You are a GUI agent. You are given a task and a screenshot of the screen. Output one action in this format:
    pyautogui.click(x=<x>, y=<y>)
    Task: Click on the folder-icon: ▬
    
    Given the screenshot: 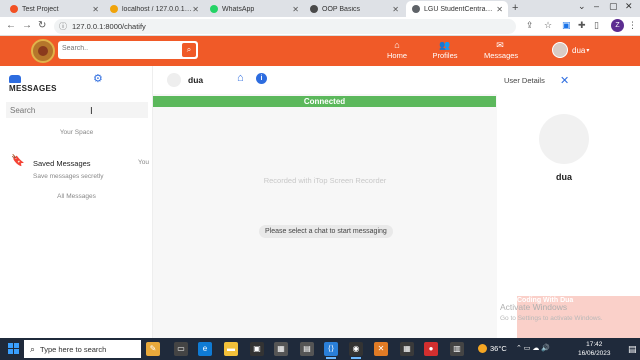 What is the action you would take?
    pyautogui.click(x=231, y=349)
    